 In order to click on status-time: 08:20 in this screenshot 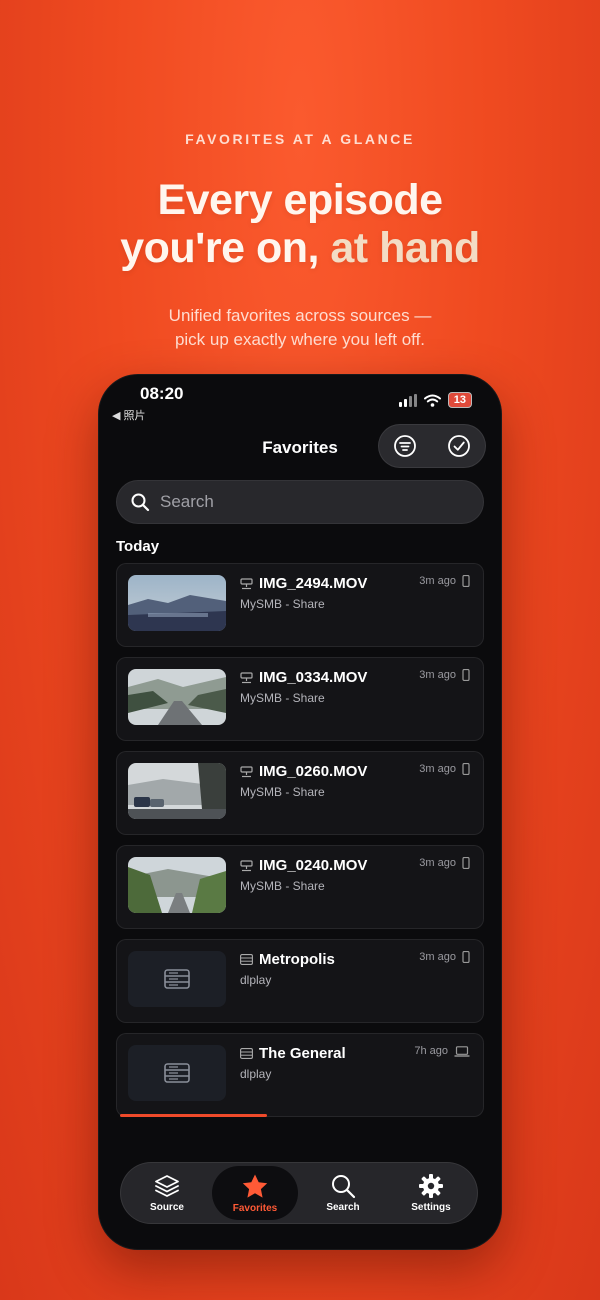, I will do `click(162, 393)`.